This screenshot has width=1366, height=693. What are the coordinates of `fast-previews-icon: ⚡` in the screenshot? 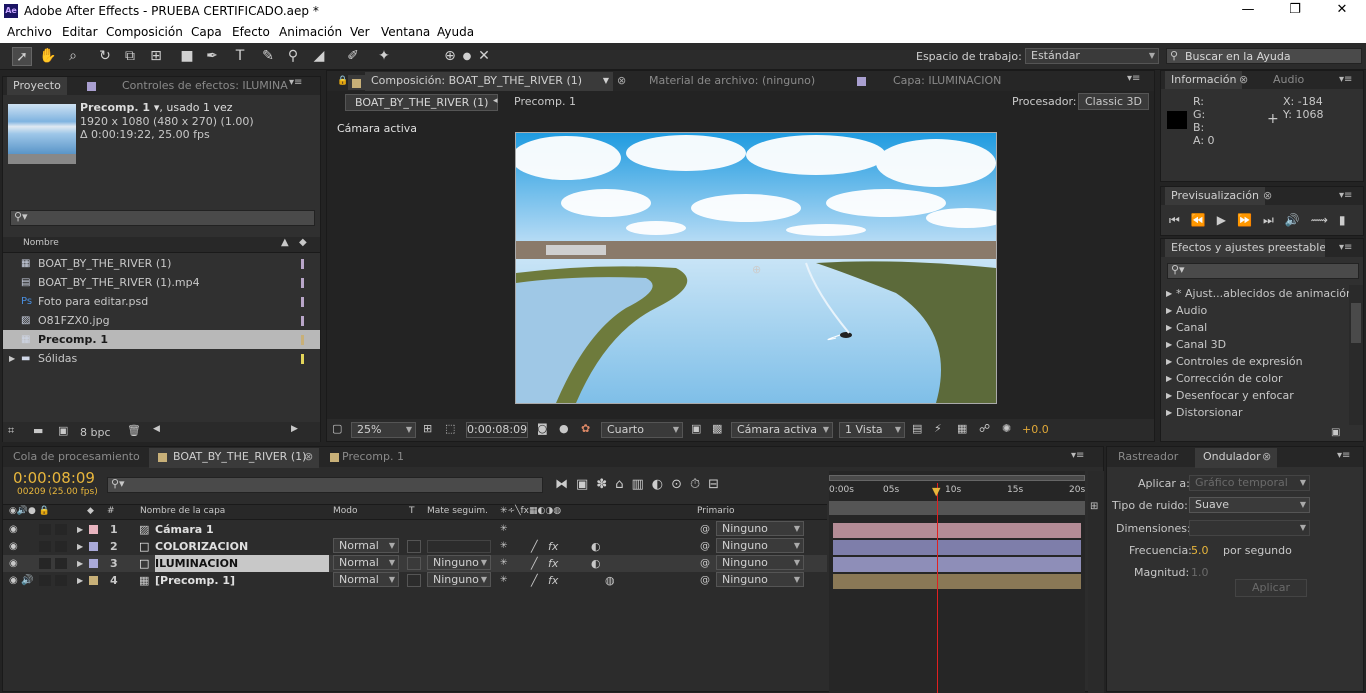 It's located at (938, 428).